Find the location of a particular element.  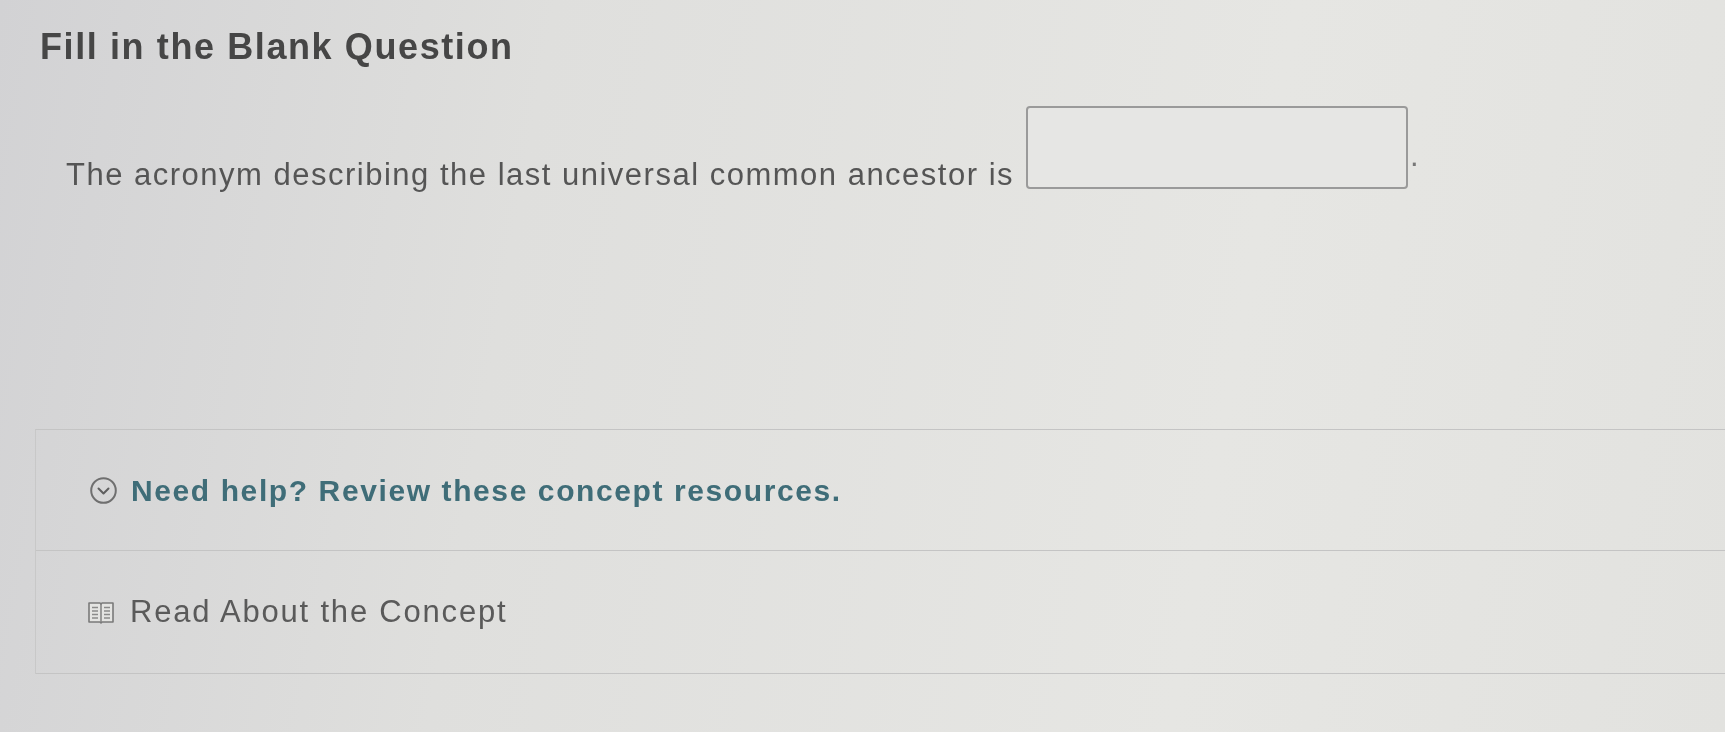

question-title: Fill in the Blank Question is located at coordinates (277, 47).